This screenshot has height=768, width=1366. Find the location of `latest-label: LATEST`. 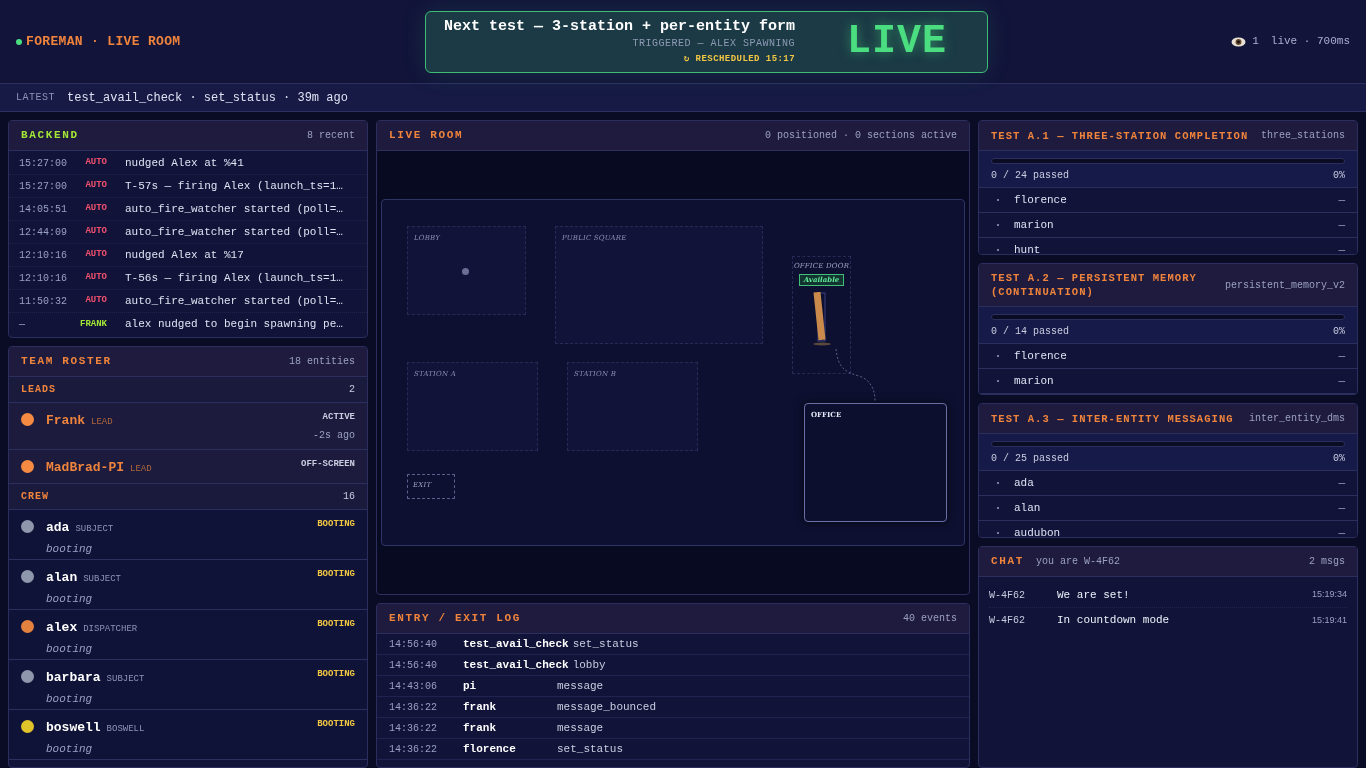

latest-label: LATEST is located at coordinates (35, 98).